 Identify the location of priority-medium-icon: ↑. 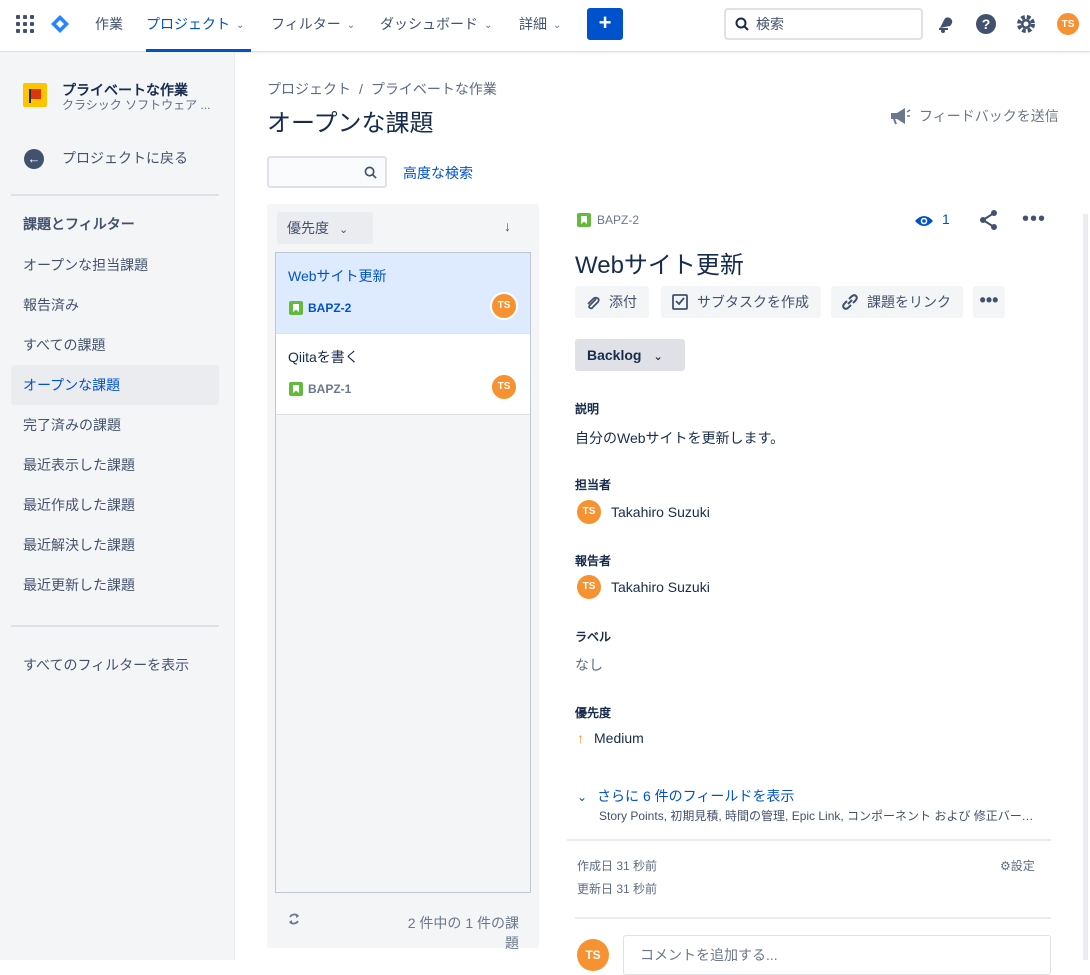
(580, 738).